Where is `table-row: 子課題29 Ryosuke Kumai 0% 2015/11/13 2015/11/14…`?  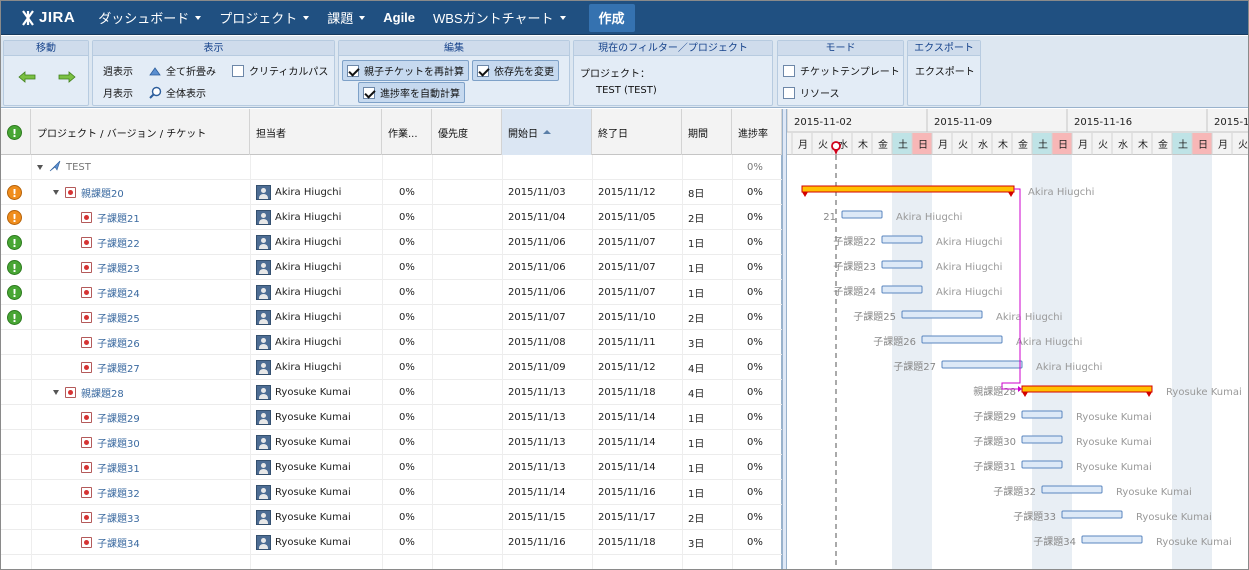 table-row: 子課題29 Ryosuke Kumai 0% 2015/11/13 2015/11/14… is located at coordinates (391, 417).